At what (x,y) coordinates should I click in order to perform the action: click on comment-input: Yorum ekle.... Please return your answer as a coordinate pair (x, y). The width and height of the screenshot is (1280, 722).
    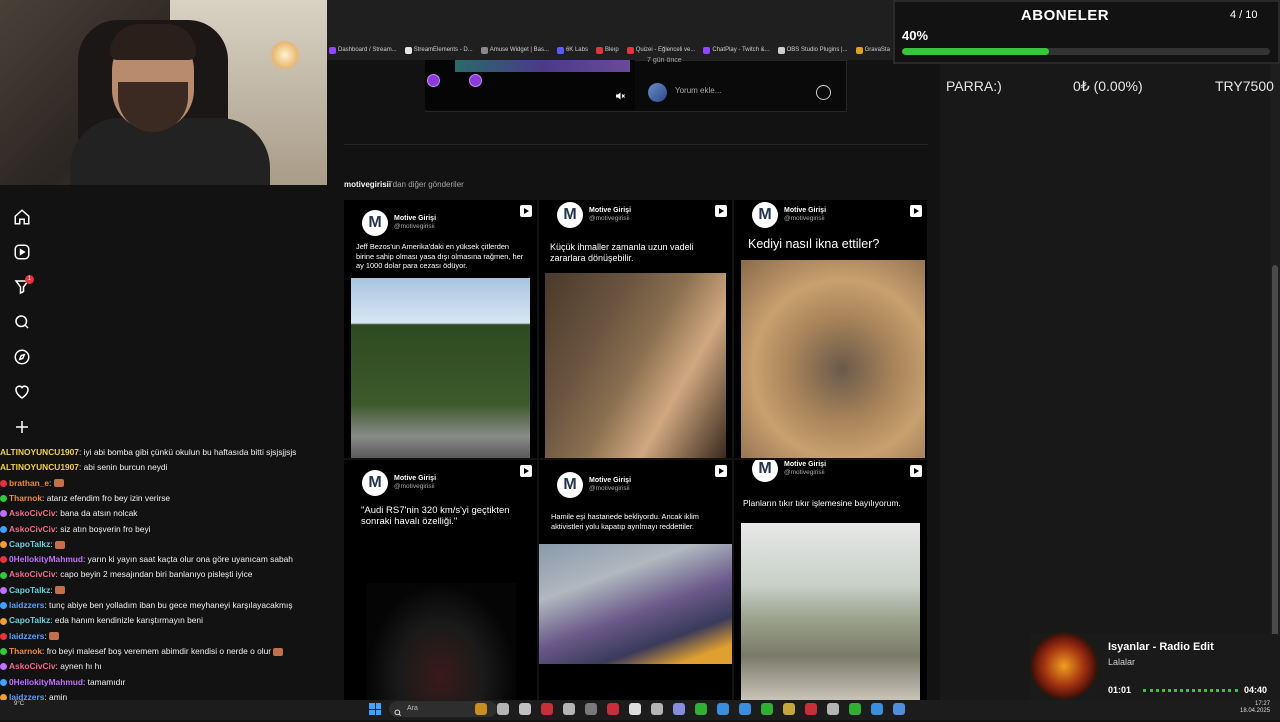
    Looking at the image, I should click on (698, 90).